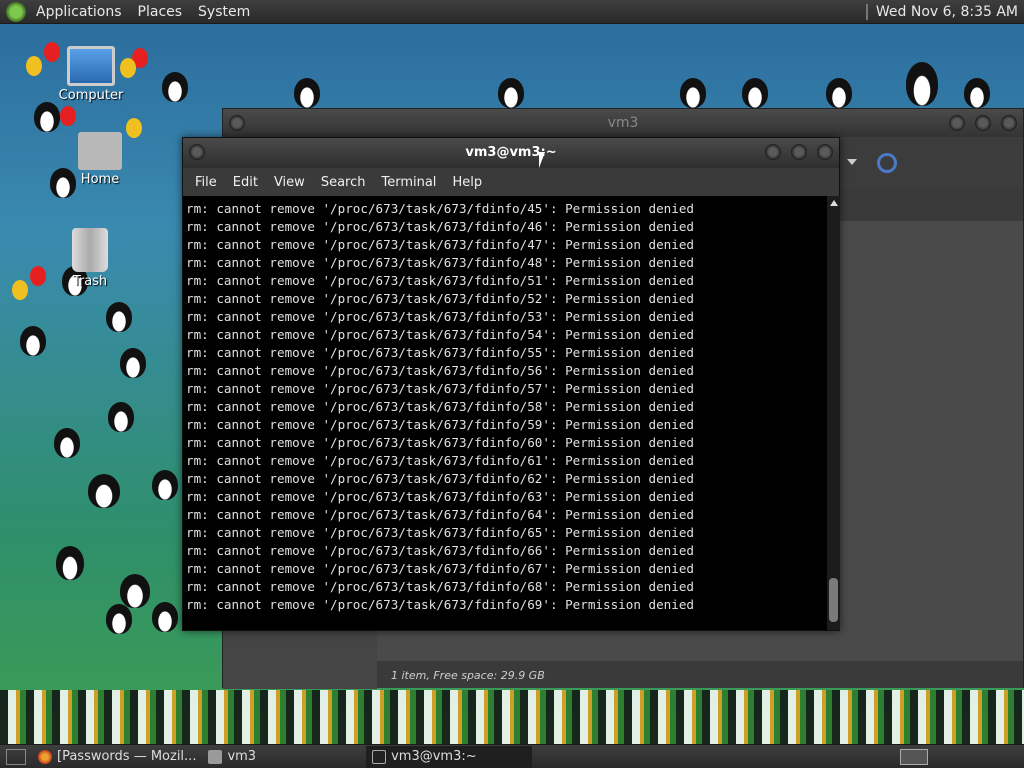 The width and height of the screenshot is (1024, 768). Describe the element at coordinates (215, 756) in the screenshot. I see `folder-icon` at that location.